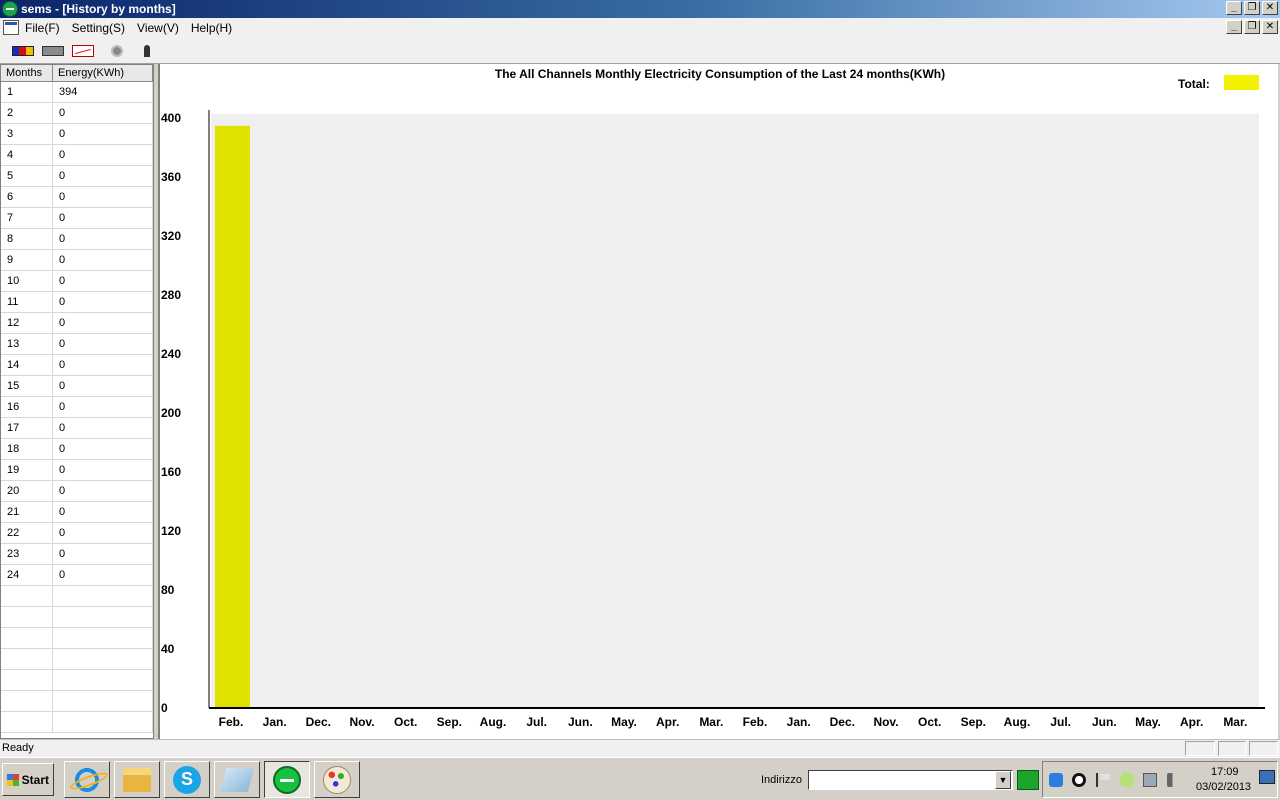  Describe the element at coordinates (27, 428) in the screenshot. I see `month-cell: 17` at that location.